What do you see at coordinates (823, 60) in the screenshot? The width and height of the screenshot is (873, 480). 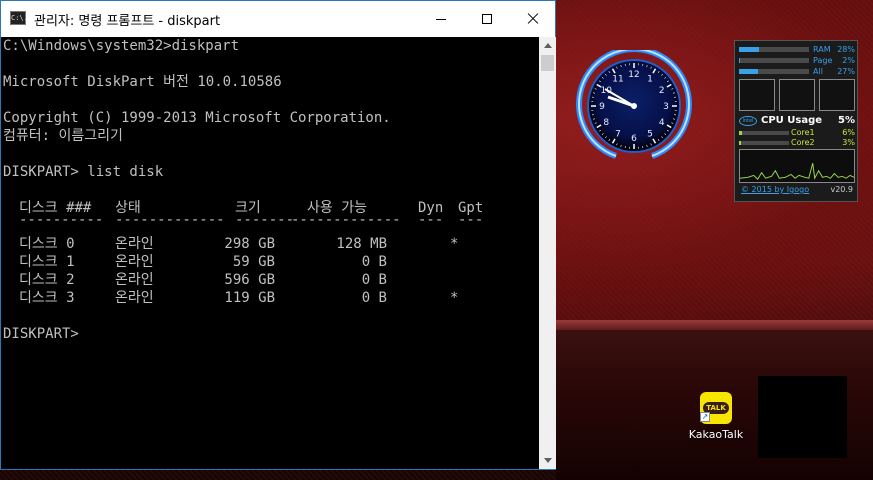 I see `page-label: Page` at bounding box center [823, 60].